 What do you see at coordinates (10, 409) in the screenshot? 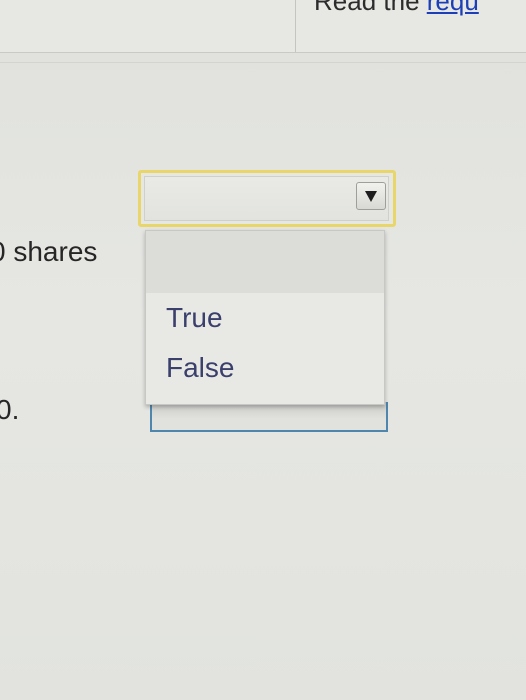
I see `number-text: 0.` at bounding box center [10, 409].